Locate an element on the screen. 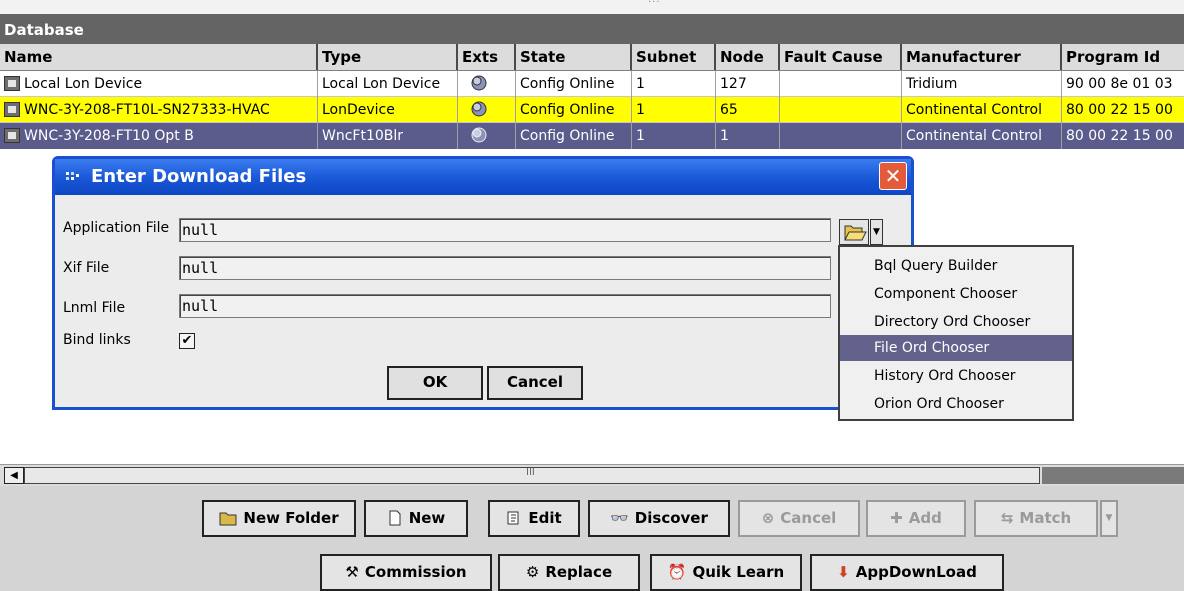 Image resolution: width=1184 pixels, height=591 pixels. lnml-file-input: null is located at coordinates (505, 306).